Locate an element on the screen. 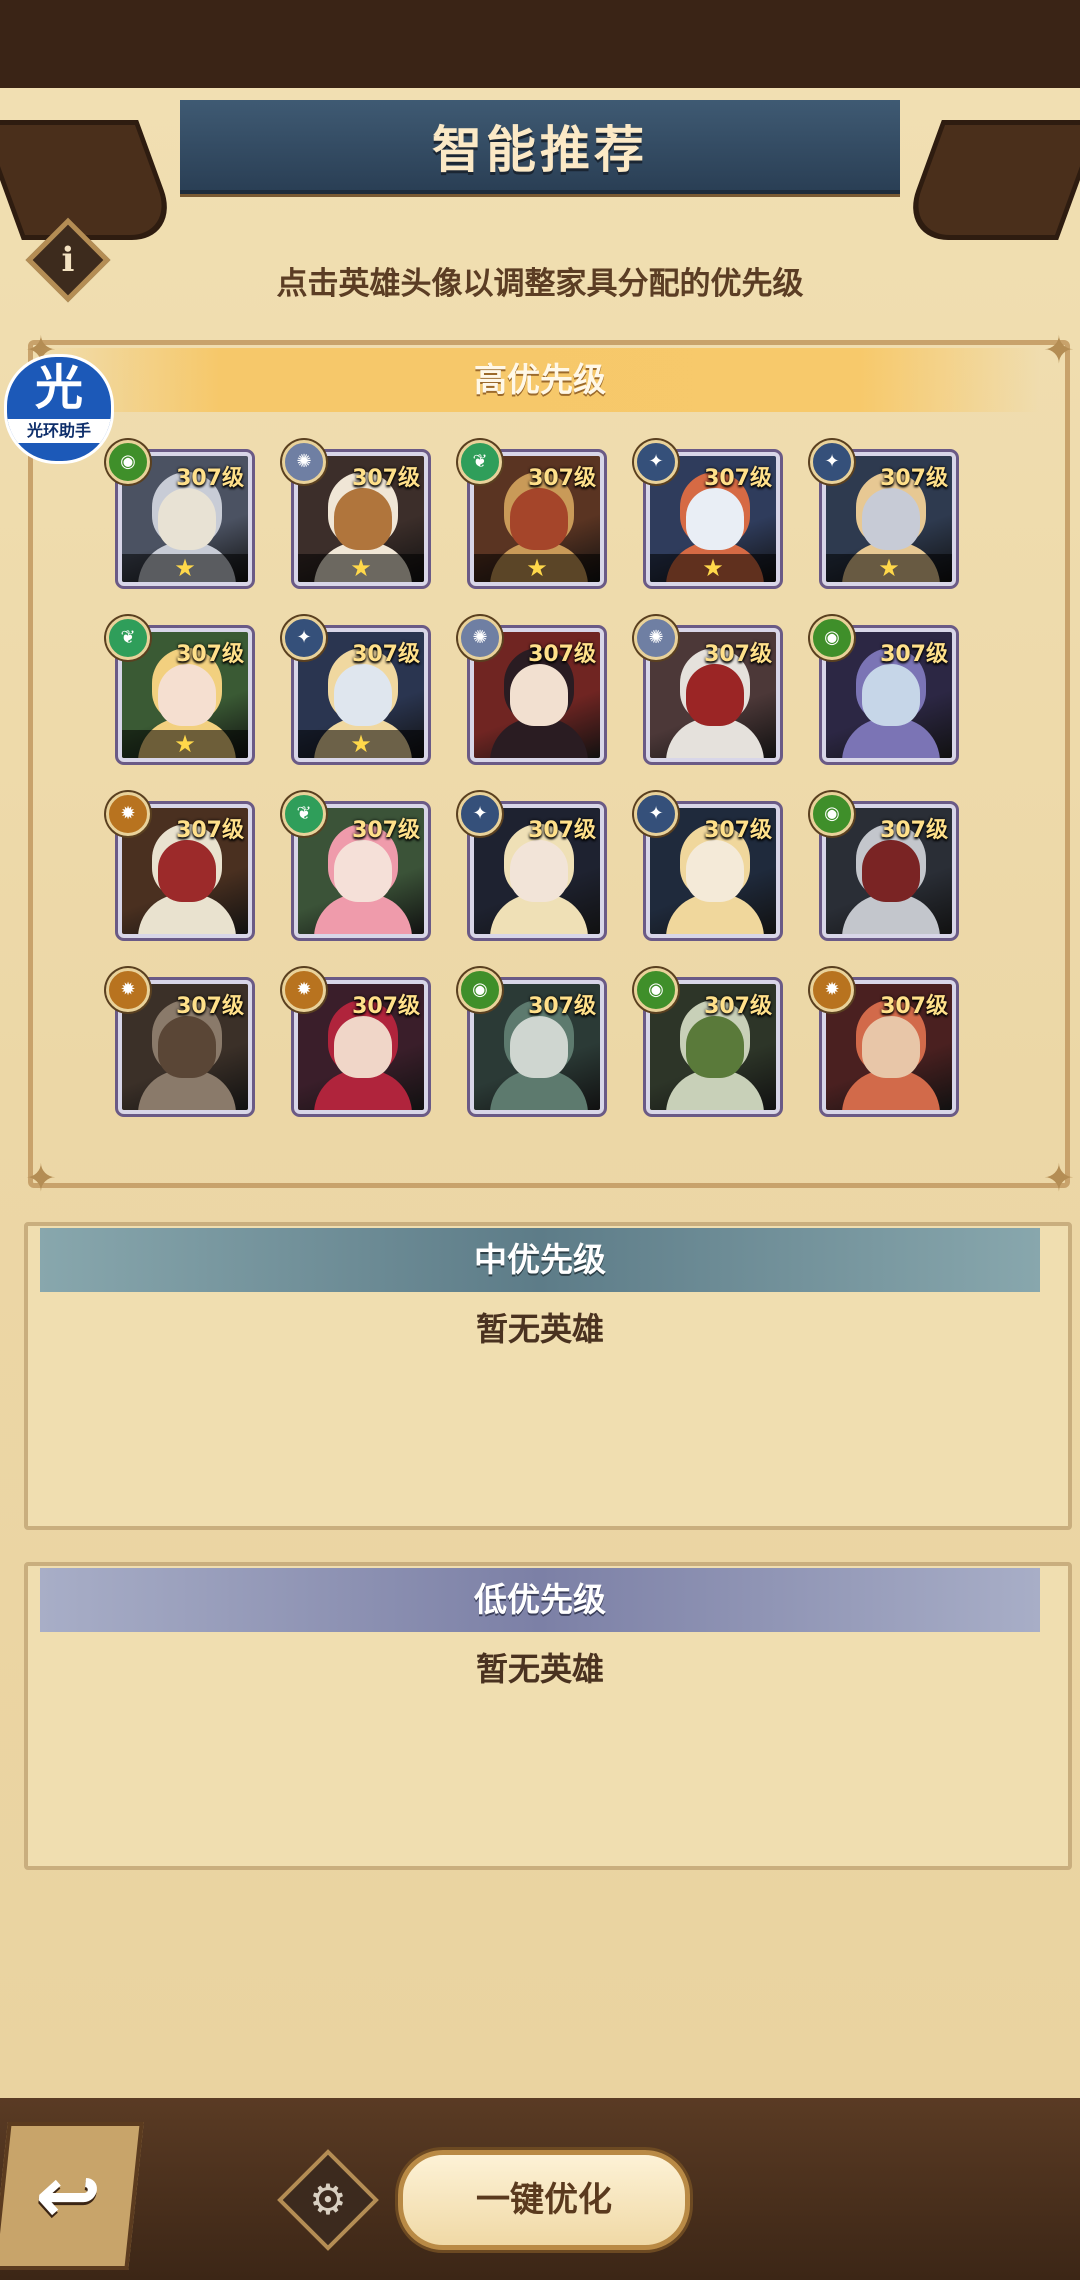  app-watermark-logo: 光 光环助手 is located at coordinates (59, 409).